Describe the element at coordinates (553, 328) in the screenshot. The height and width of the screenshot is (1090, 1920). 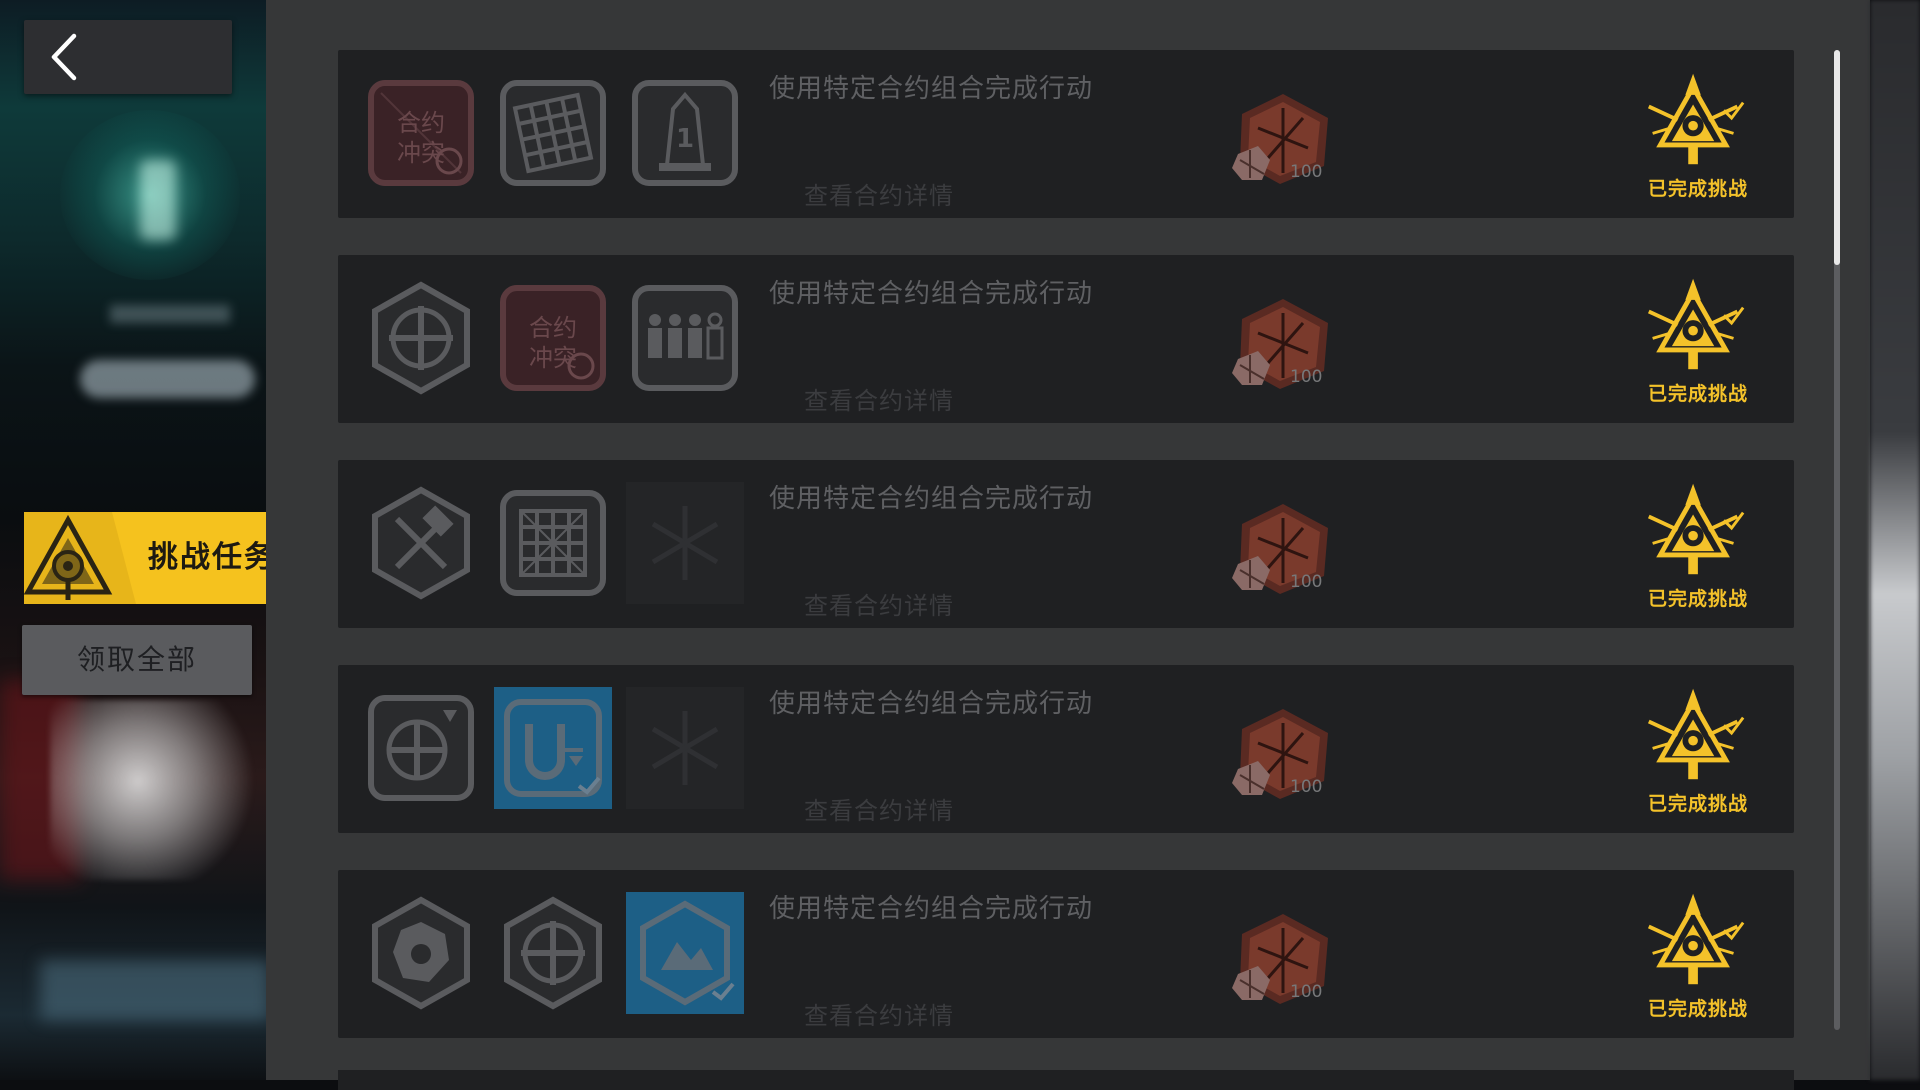
I see `svg-text: 合约` at that location.